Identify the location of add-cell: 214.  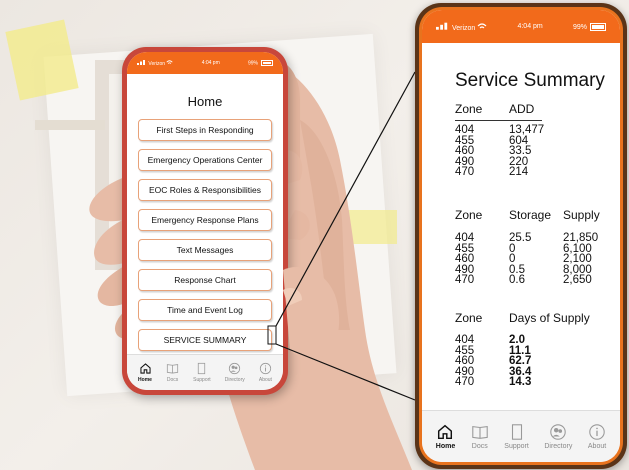
(519, 172).